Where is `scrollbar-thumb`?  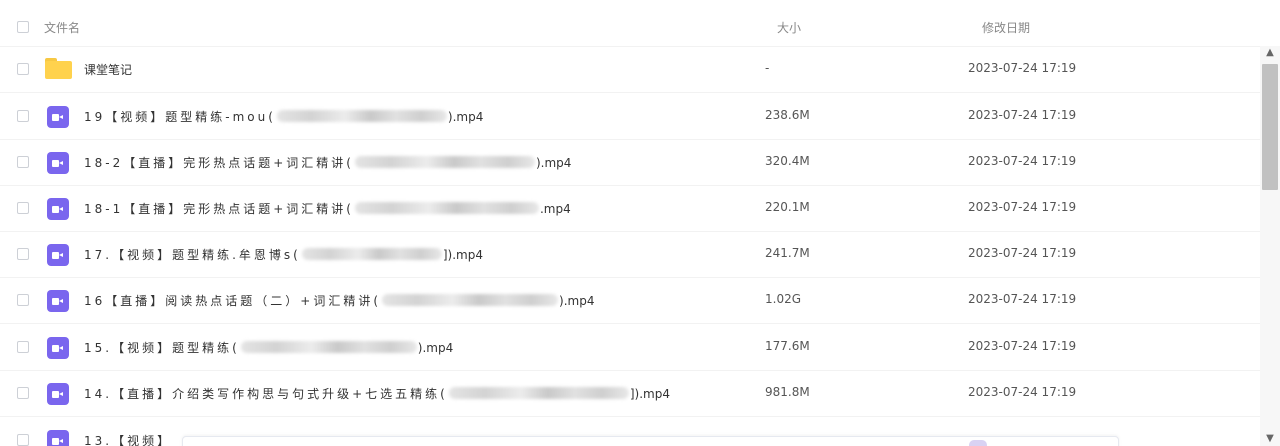 scrollbar-thumb is located at coordinates (1270, 127).